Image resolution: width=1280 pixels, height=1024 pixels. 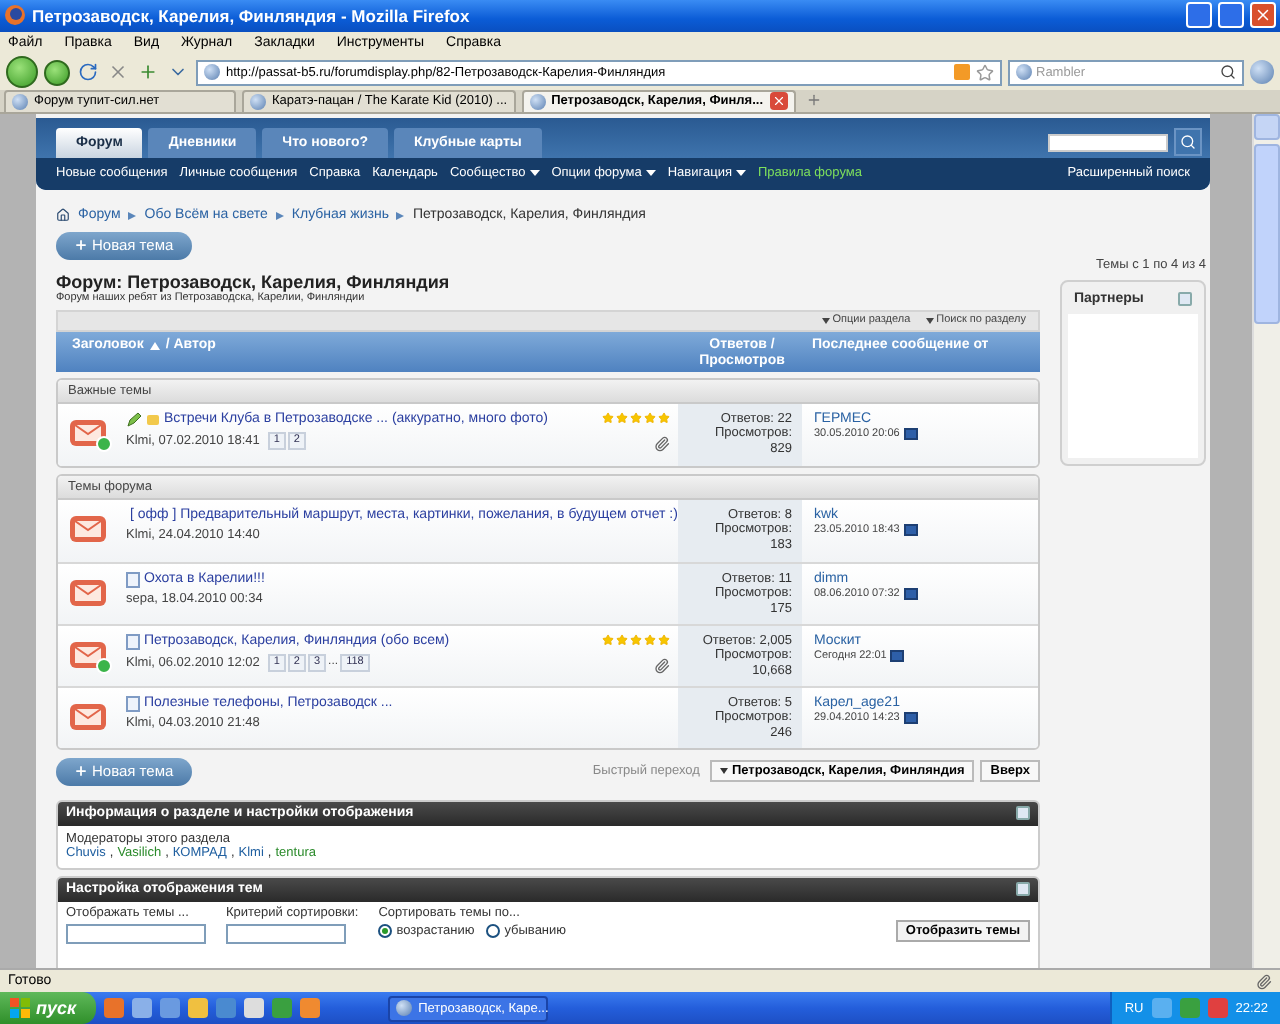 What do you see at coordinates (962, 72) in the screenshot?
I see `rss-icon` at bounding box center [962, 72].